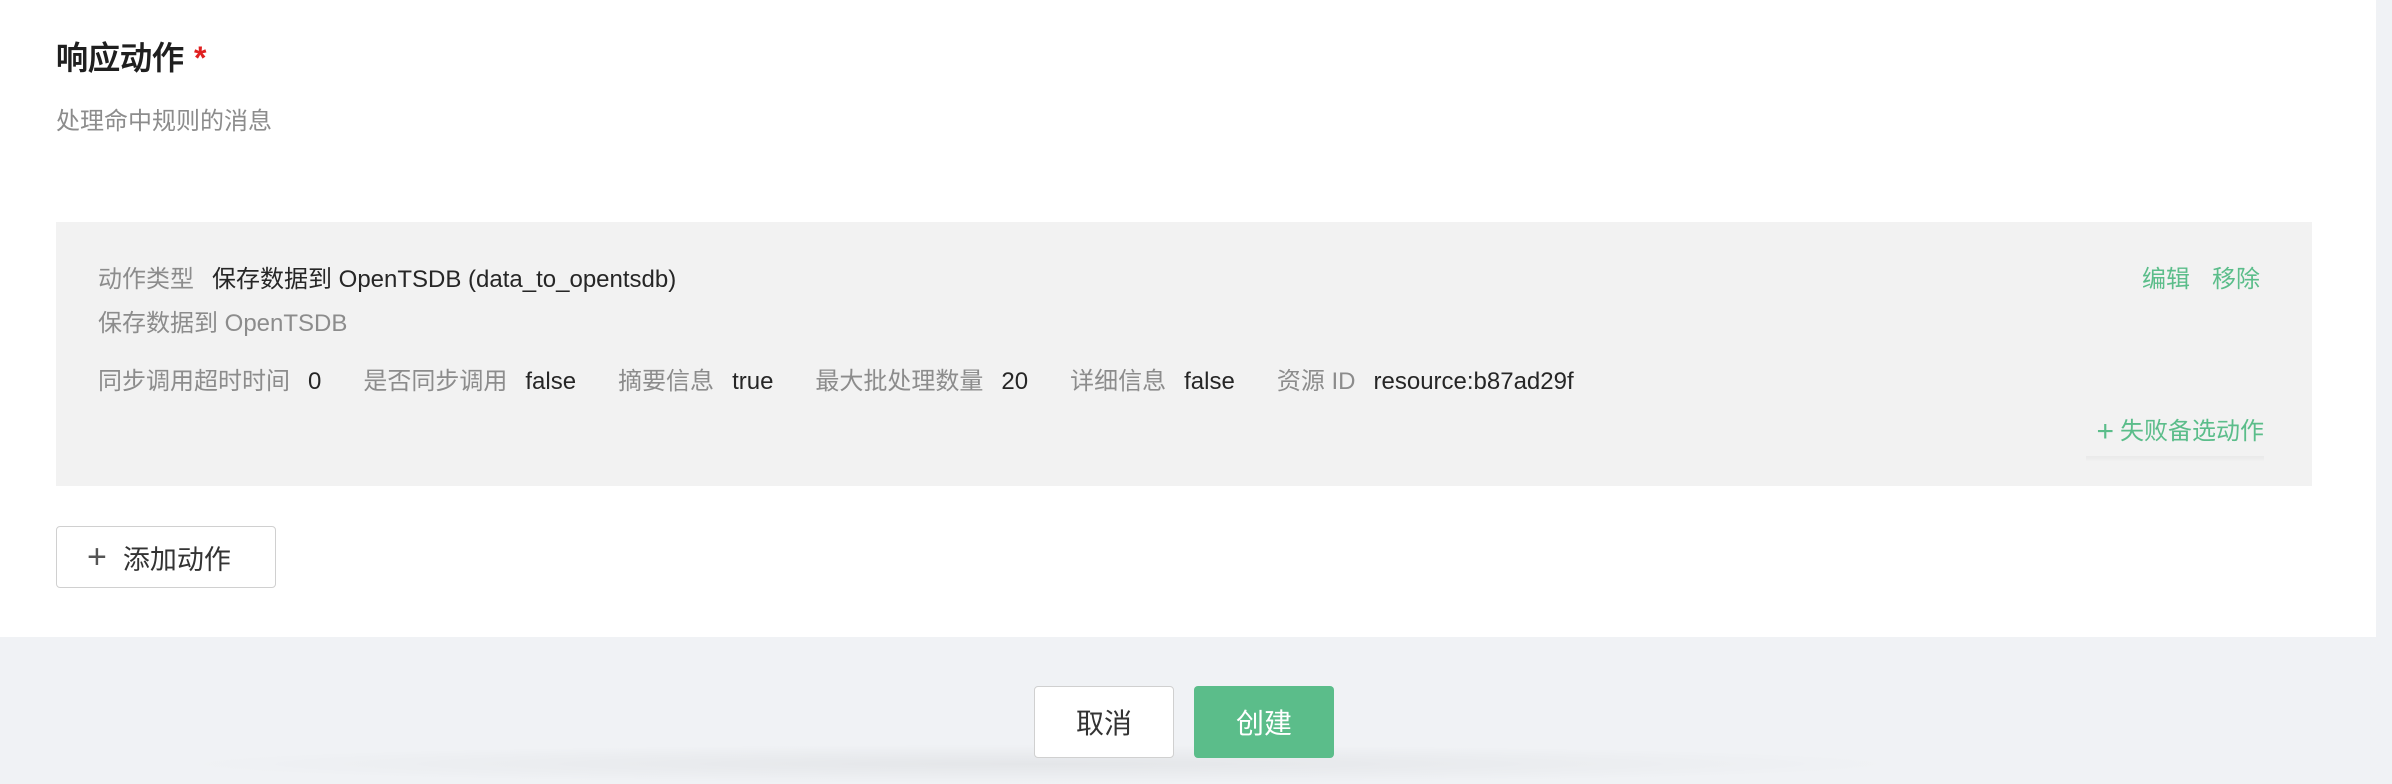  What do you see at coordinates (146, 279) in the screenshot?
I see `action-type-label: 动作类型` at bounding box center [146, 279].